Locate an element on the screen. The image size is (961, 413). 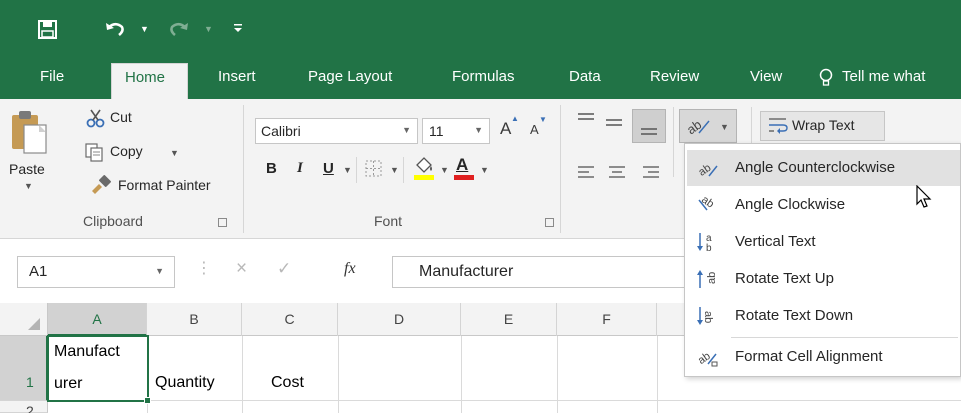
cell-a1-line1: Manufact is located at coordinates (87, 351).